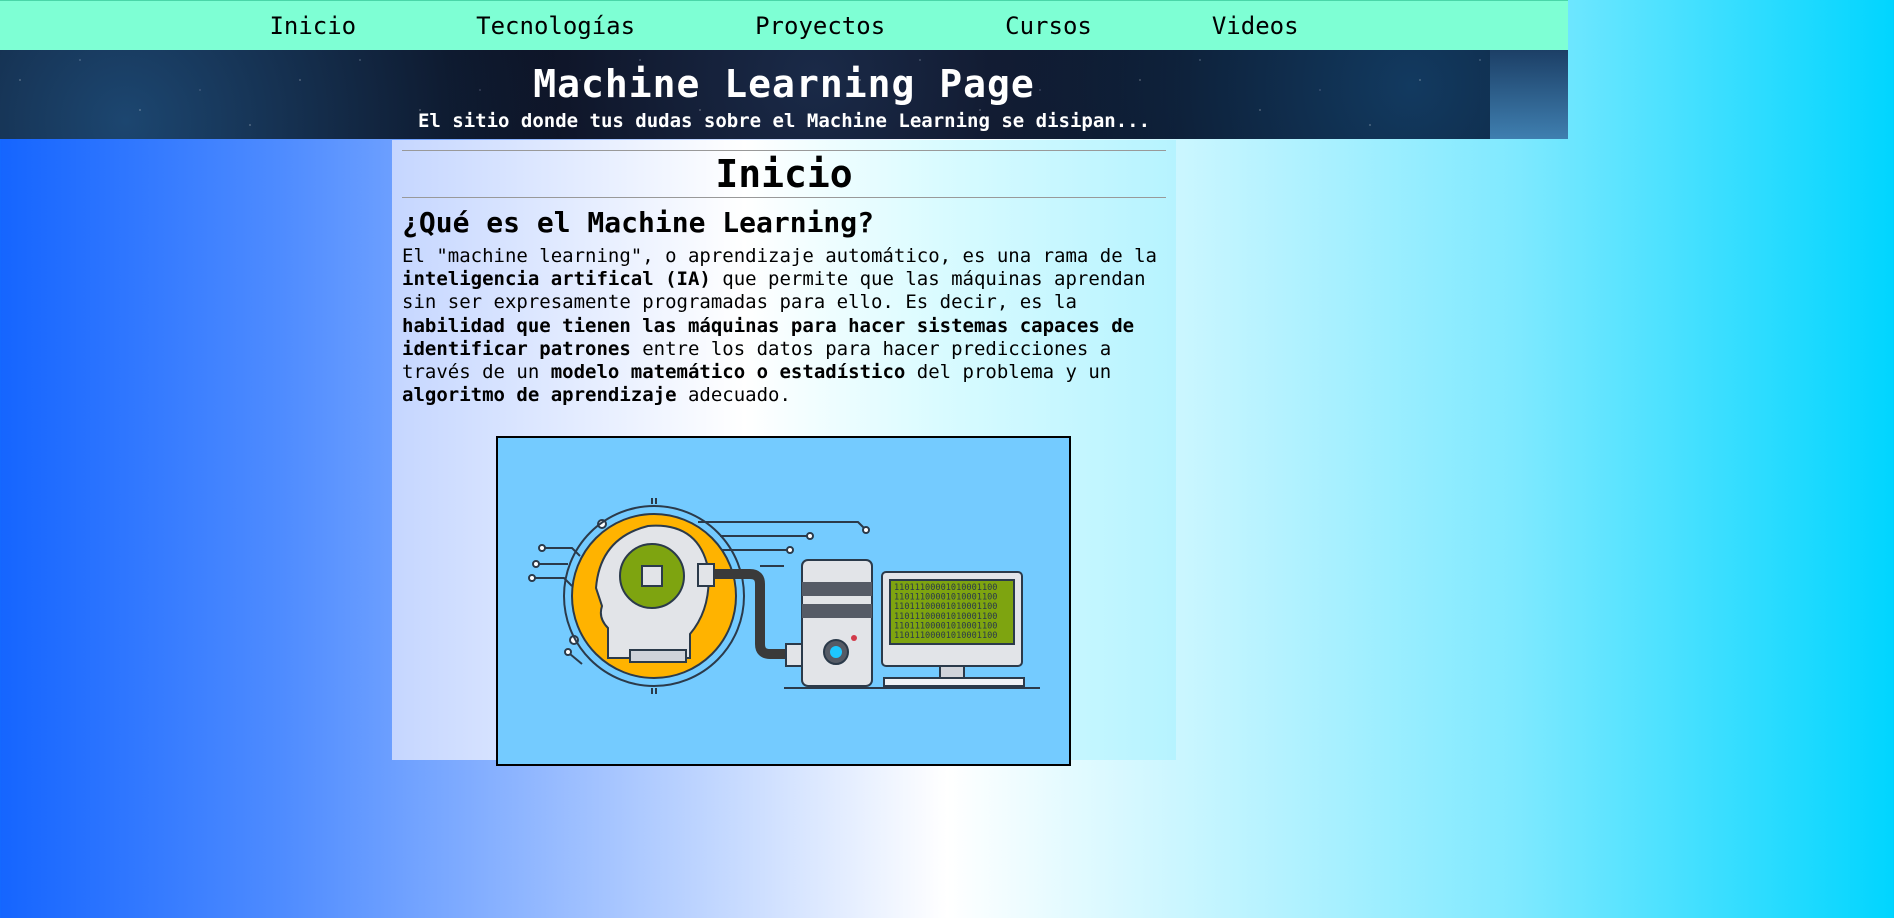  Describe the element at coordinates (706, 575) in the screenshot. I see `cable-plug-left` at that location.